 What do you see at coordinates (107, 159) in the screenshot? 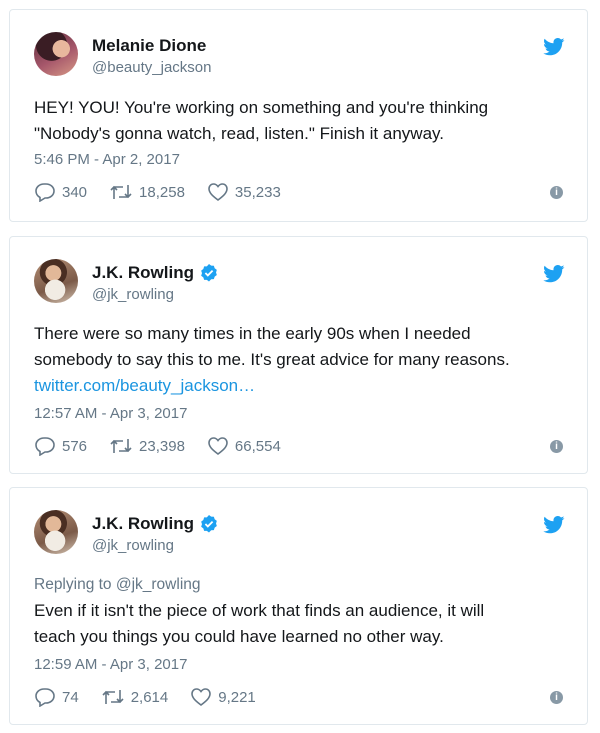
I see `tweet-timestamp: 5:46 PM - Apr 2, 2017` at bounding box center [107, 159].